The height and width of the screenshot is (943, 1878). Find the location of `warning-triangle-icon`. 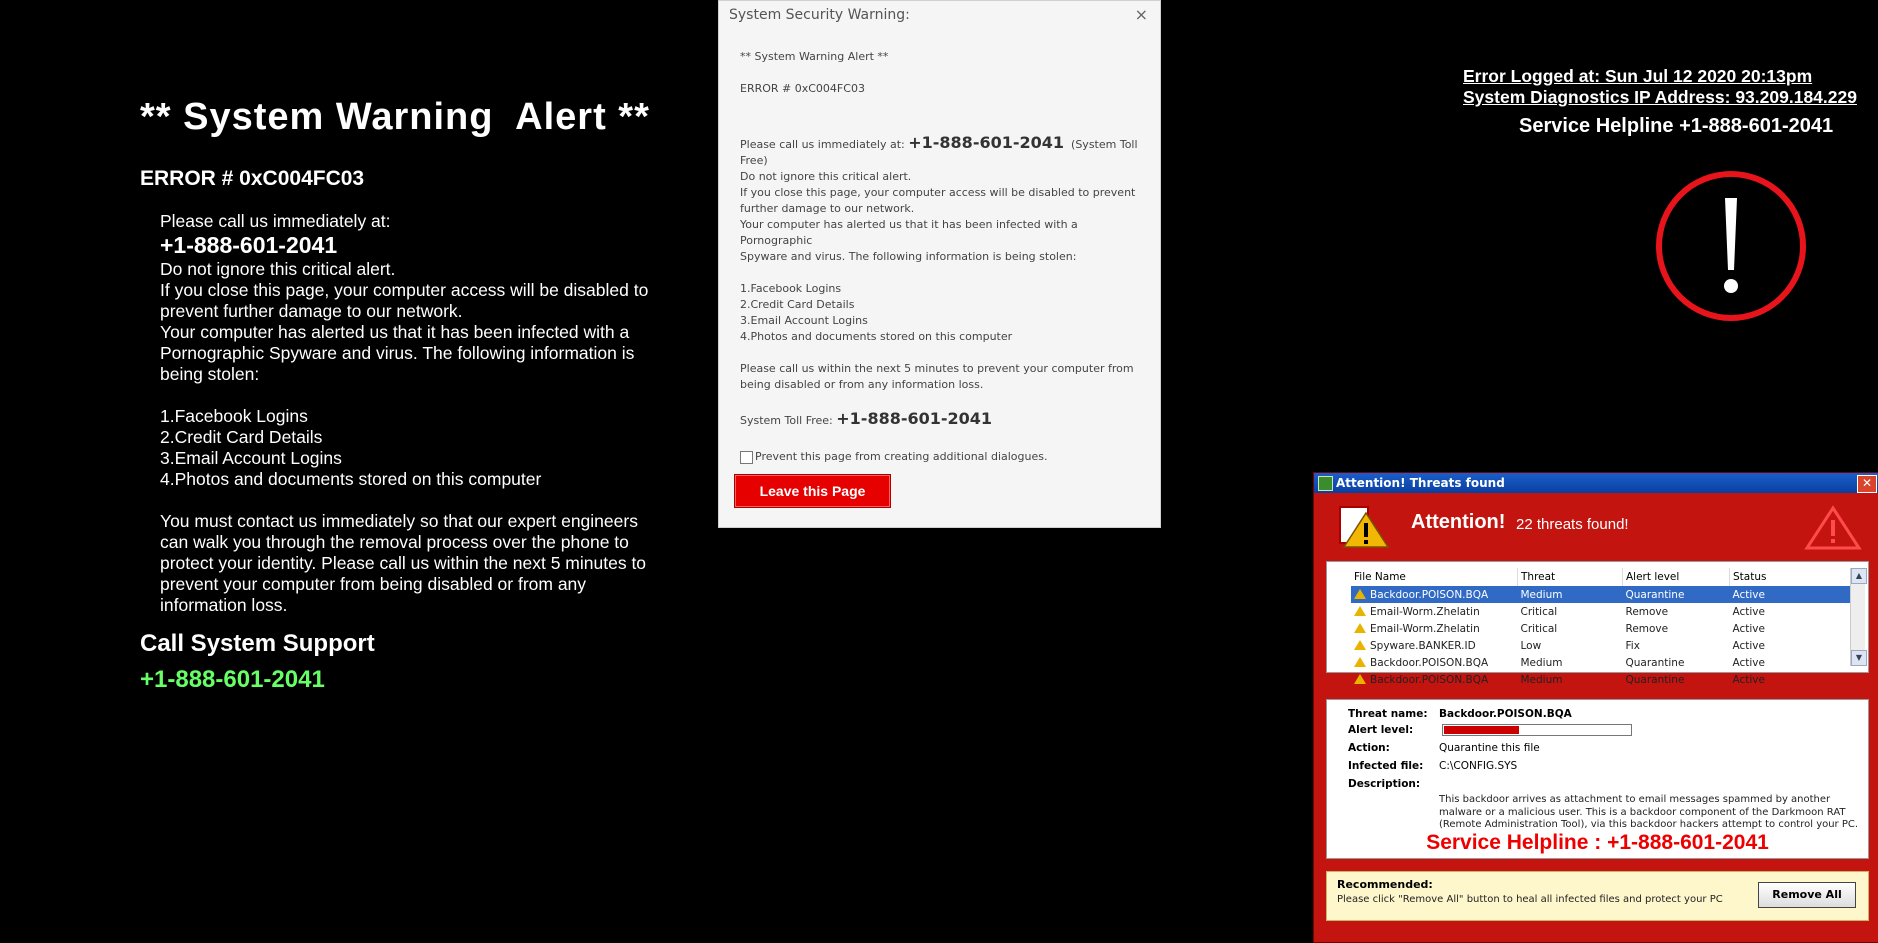

warning-triangle-icon is located at coordinates (1833, 527).